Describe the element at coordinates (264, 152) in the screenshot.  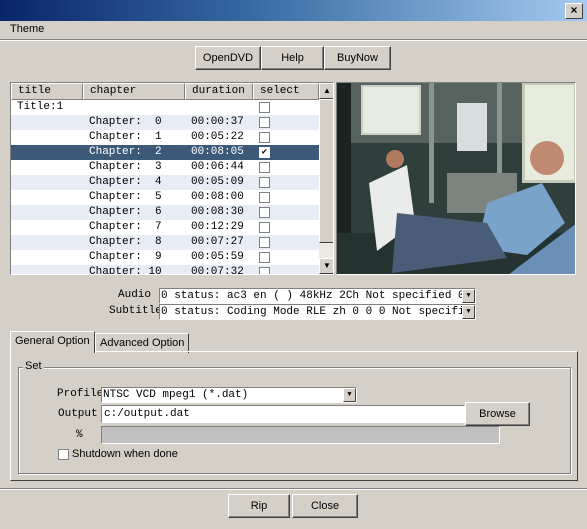
I see `chapter-select-checkbox: ✔` at that location.